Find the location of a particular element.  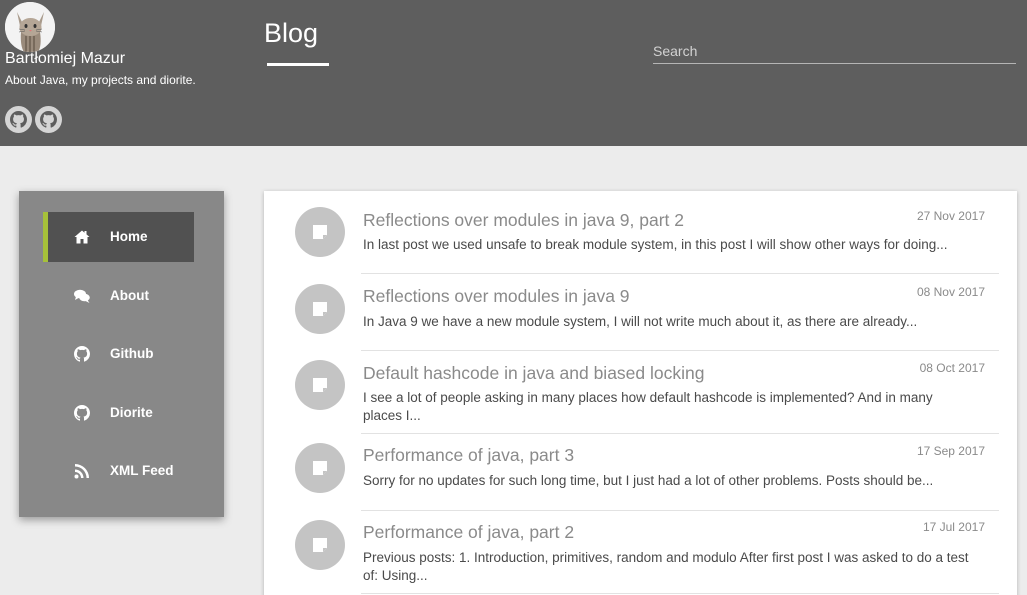

post-date: 17 Jul 2017 is located at coordinates (953, 527).